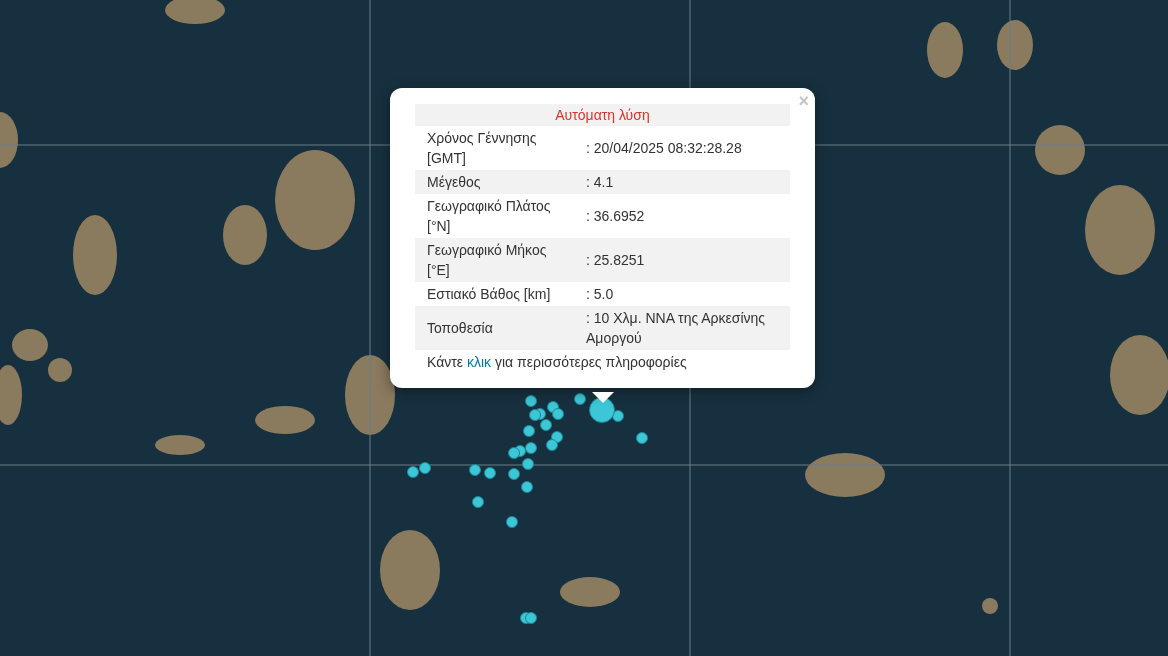 The width and height of the screenshot is (1168, 656). What do you see at coordinates (454, 182) in the screenshot?
I see `field-label: Μέγεθος` at bounding box center [454, 182].